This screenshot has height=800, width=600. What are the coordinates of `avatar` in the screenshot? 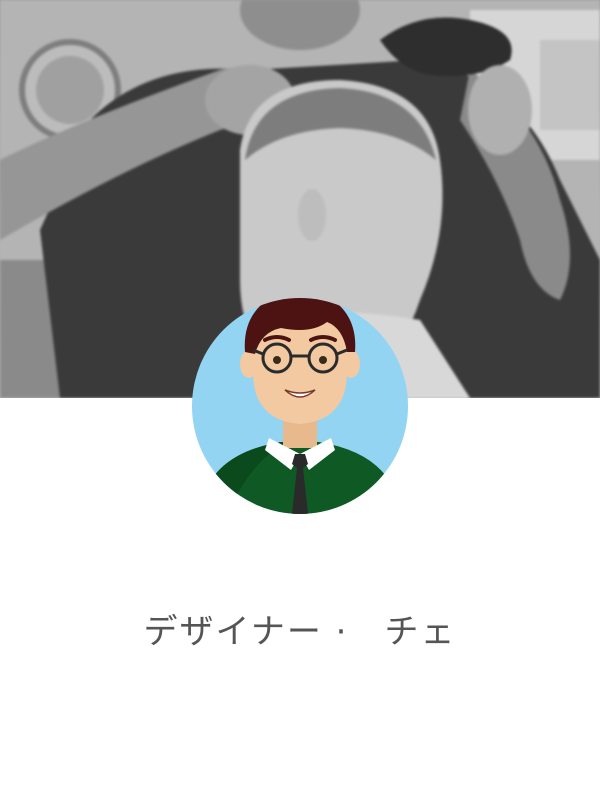 It's located at (300, 403).